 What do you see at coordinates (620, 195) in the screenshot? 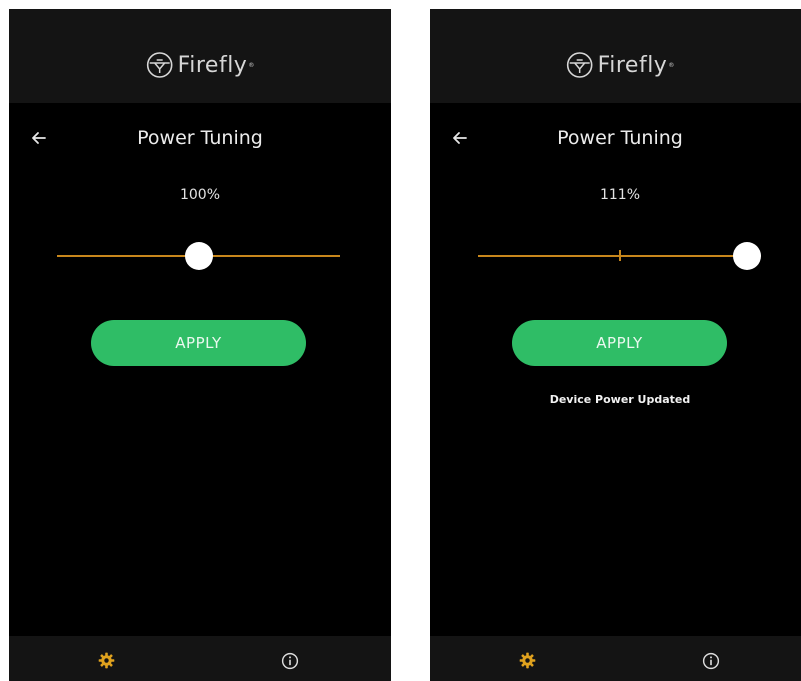
I see `power-percent-value: 111%` at bounding box center [620, 195].